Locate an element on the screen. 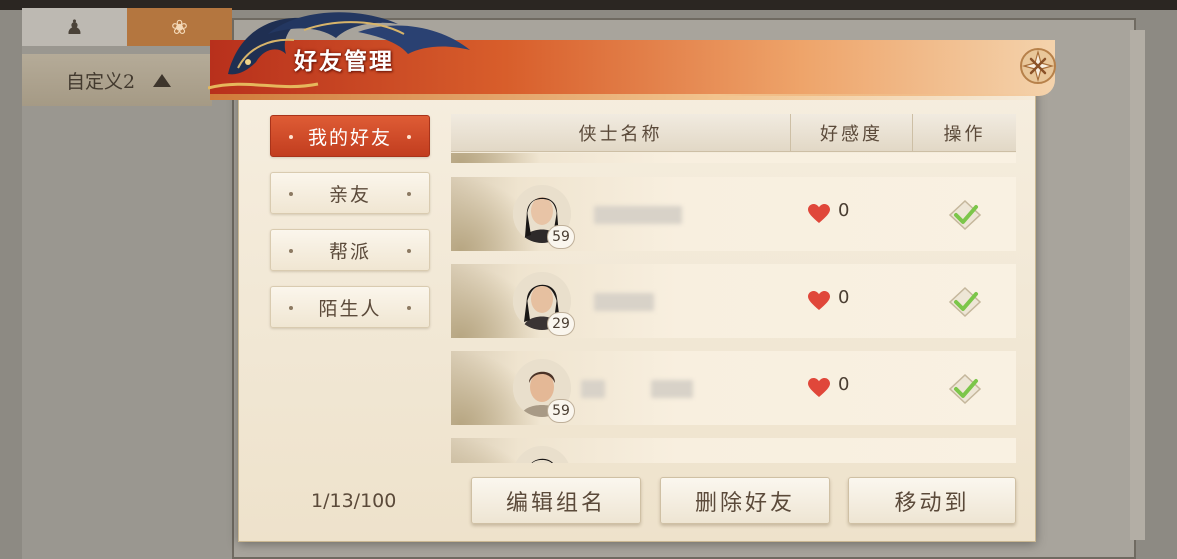 This screenshot has height=559, width=1177. close-icon is located at coordinates (1038, 66).